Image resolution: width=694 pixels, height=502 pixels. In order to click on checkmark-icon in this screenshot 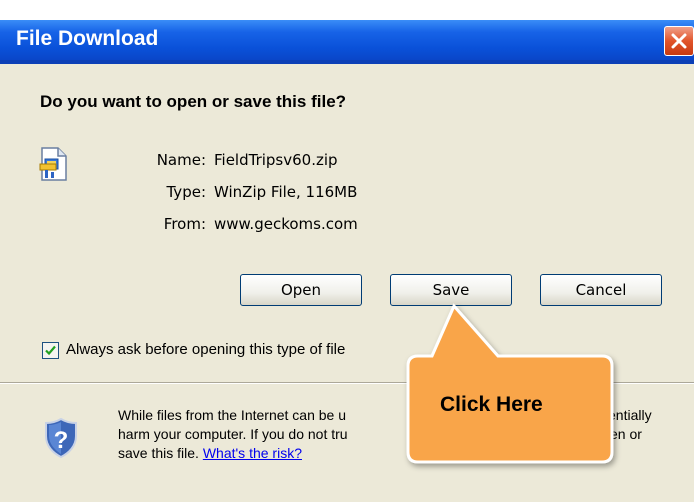, I will do `click(50, 350)`.